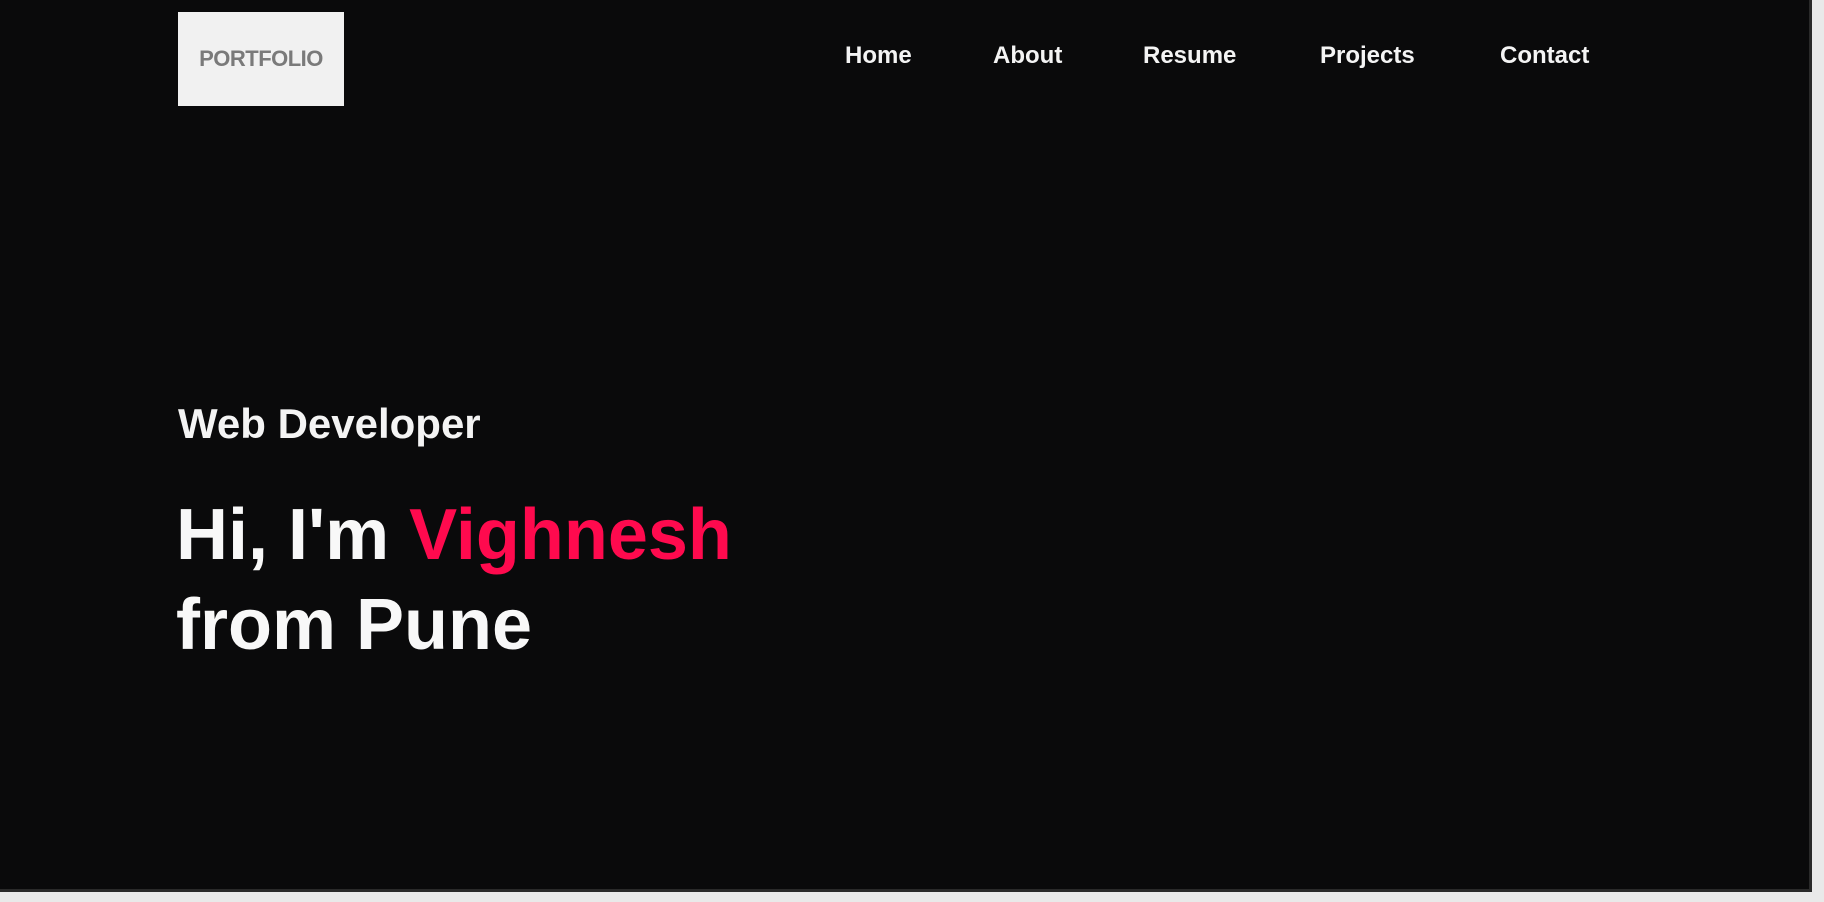  I want to click on hero-location: from Pune, so click(354, 625).